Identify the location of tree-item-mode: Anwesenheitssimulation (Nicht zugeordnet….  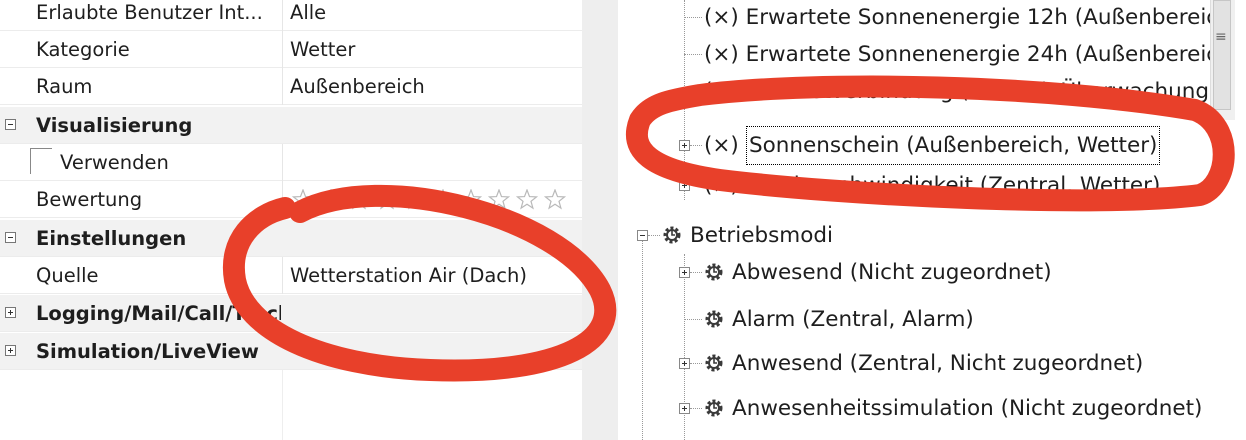
(918, 408).